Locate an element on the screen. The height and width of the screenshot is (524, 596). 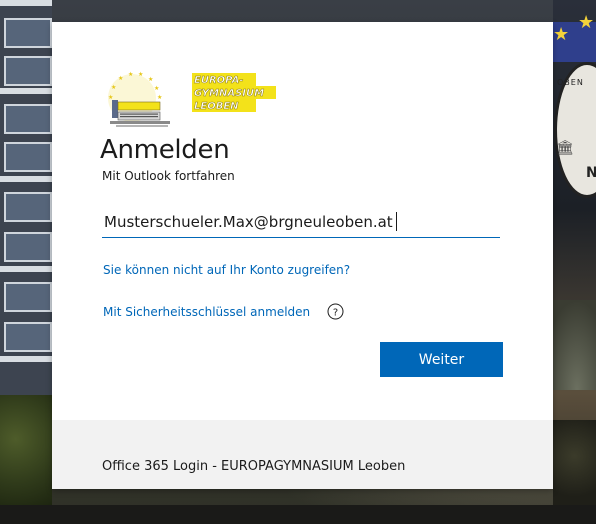
background-trees is located at coordinates (26, 450).